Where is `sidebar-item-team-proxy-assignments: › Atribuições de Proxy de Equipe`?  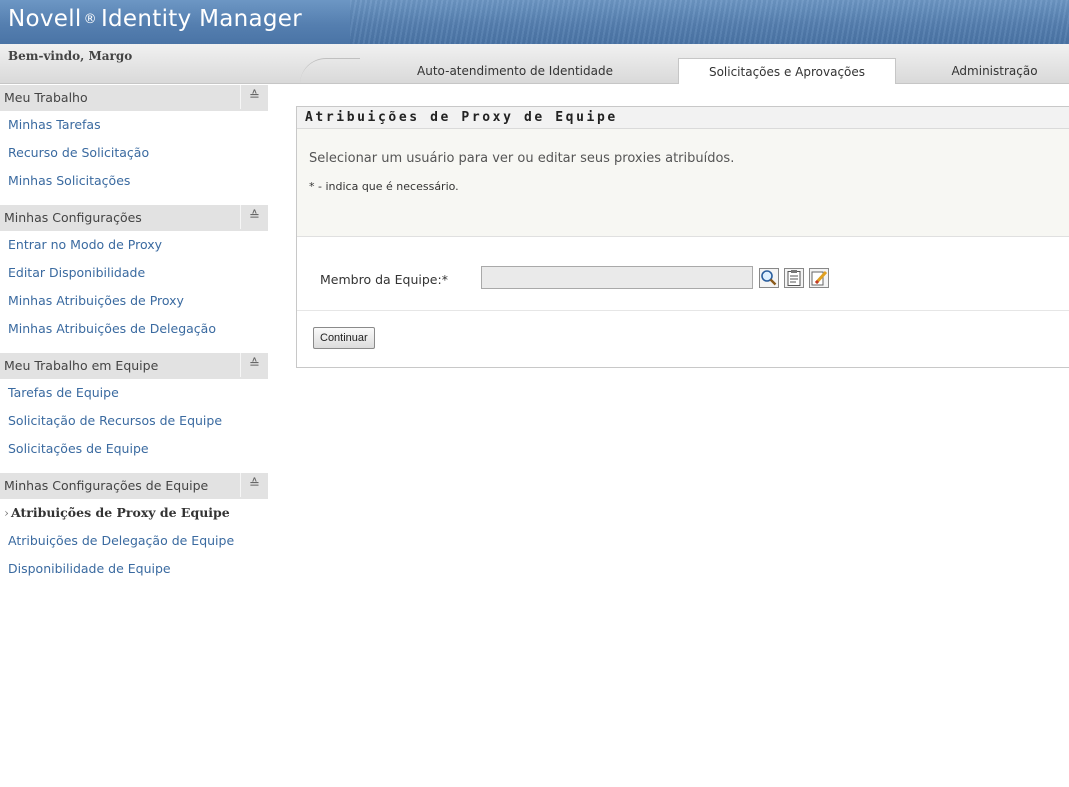
sidebar-item-team-proxy-assignments: › Atribuições de Proxy de Equipe is located at coordinates (134, 513).